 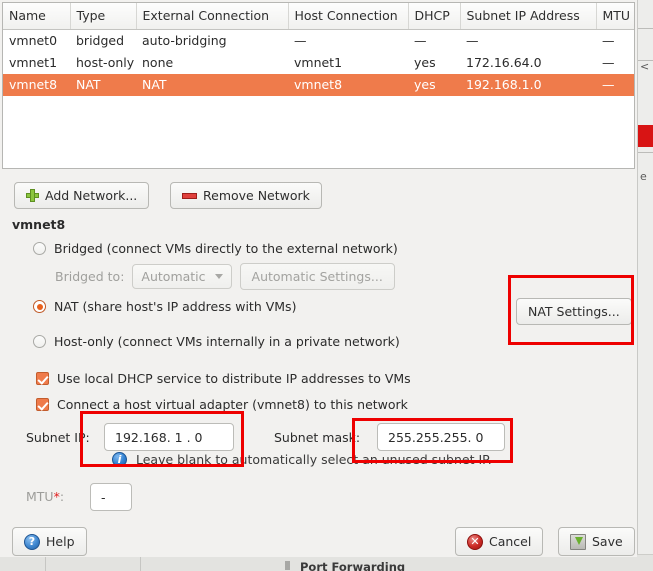 What do you see at coordinates (32, 195) in the screenshot?
I see `plus-icon` at bounding box center [32, 195].